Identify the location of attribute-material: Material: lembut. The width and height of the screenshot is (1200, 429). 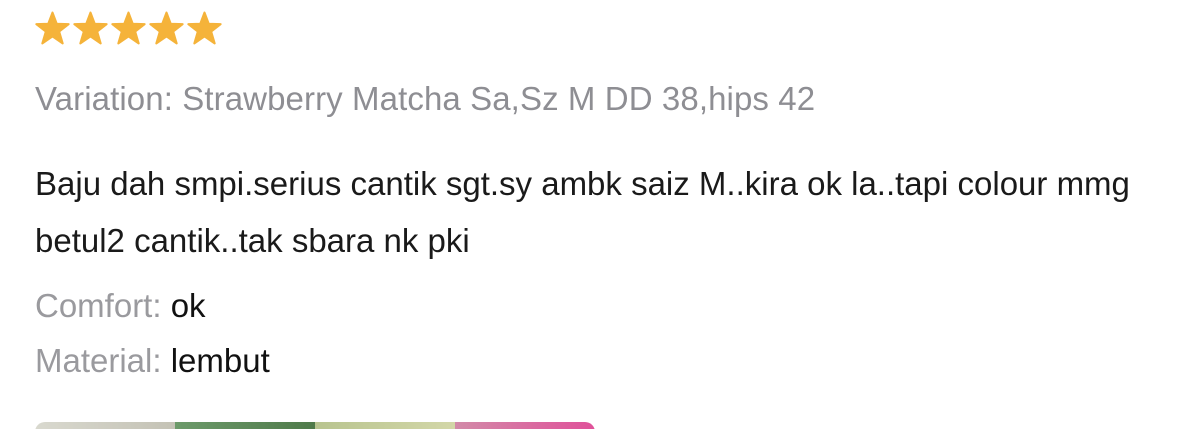
(152, 361).